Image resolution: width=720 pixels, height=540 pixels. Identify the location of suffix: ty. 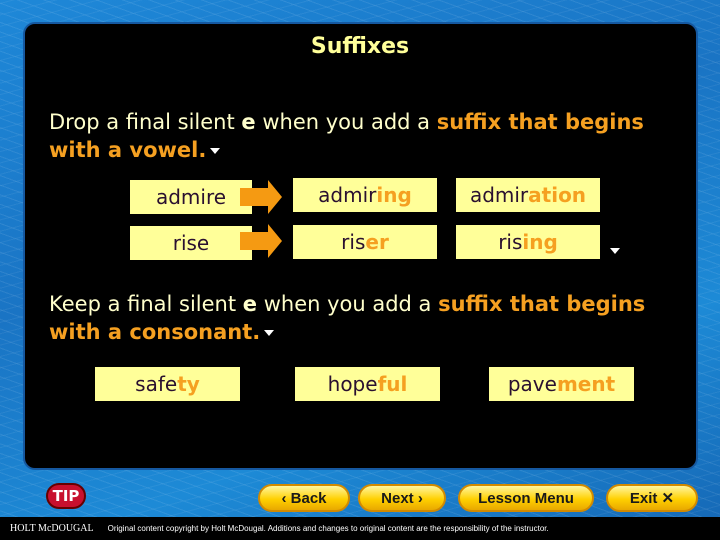
(188, 384).